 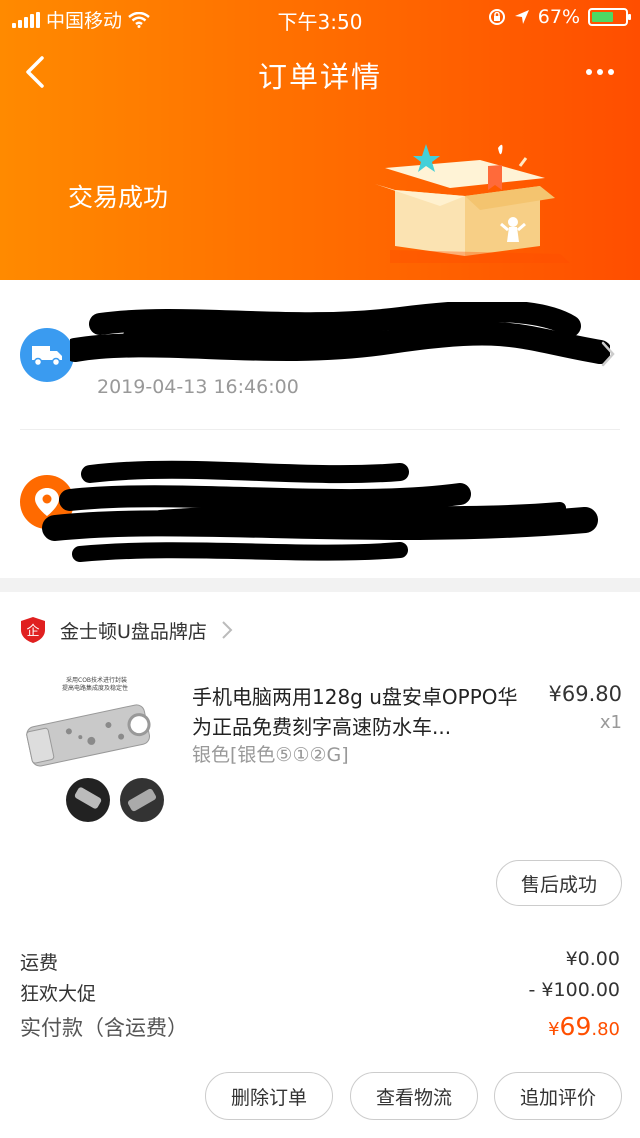 What do you see at coordinates (270, 755) in the screenshot?
I see `product-sku: 银色[银色⑤①②G]` at bounding box center [270, 755].